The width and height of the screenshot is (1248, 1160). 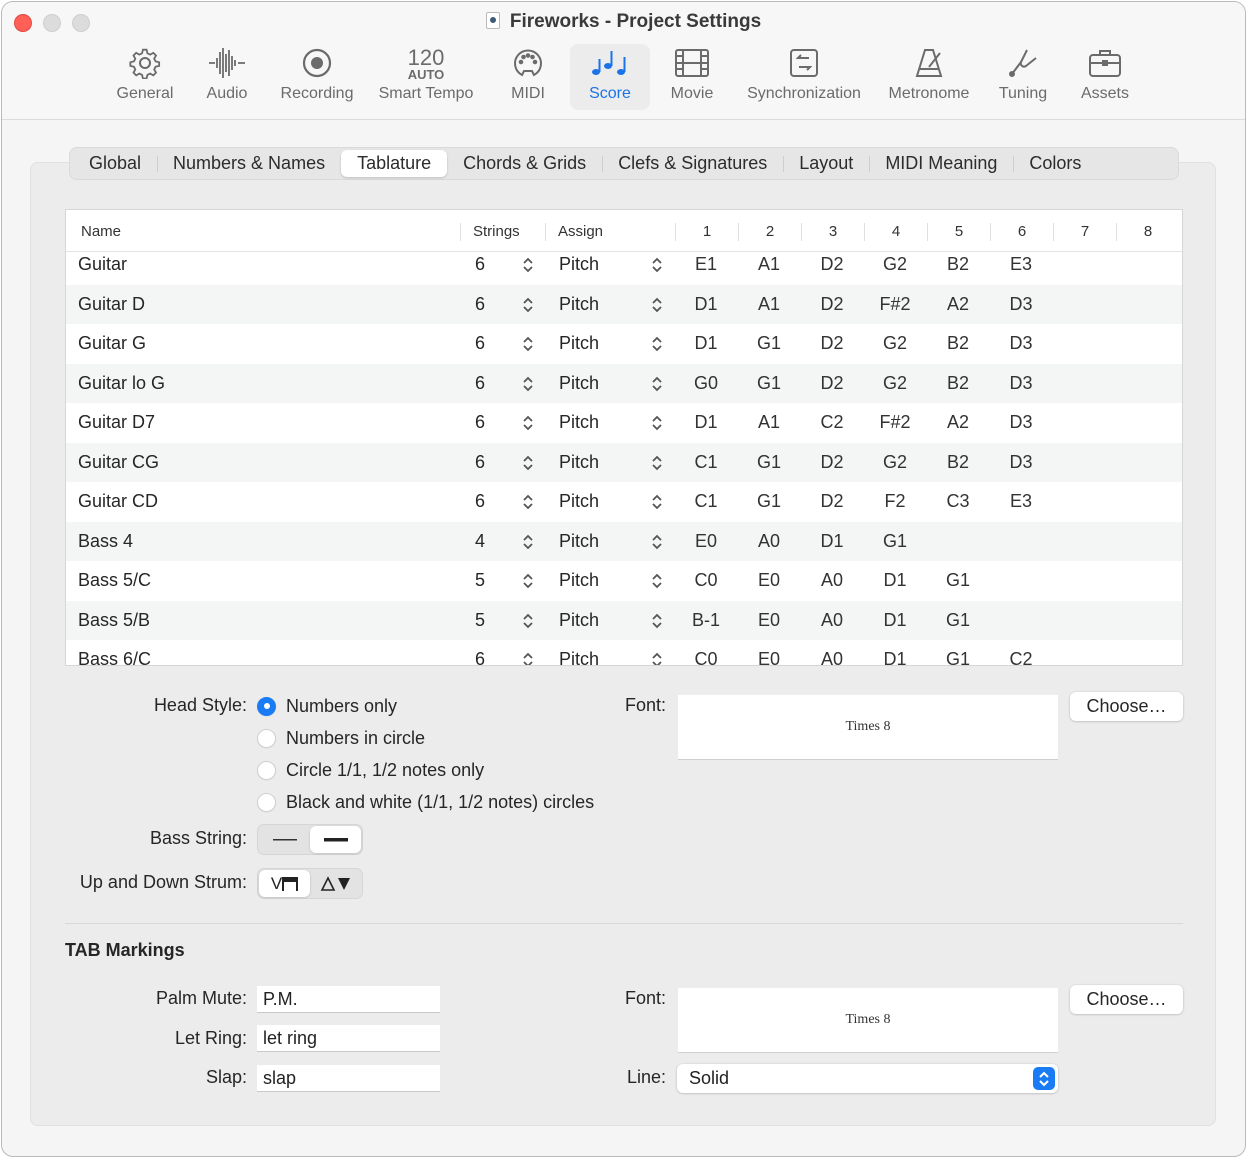 What do you see at coordinates (284, 883) in the screenshot?
I see `strum-option-v-bracket: V` at bounding box center [284, 883].